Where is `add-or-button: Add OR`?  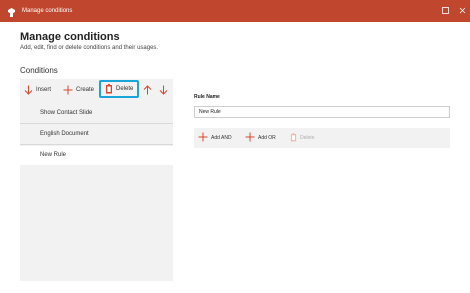 add-or-button: Add OR is located at coordinates (260, 138).